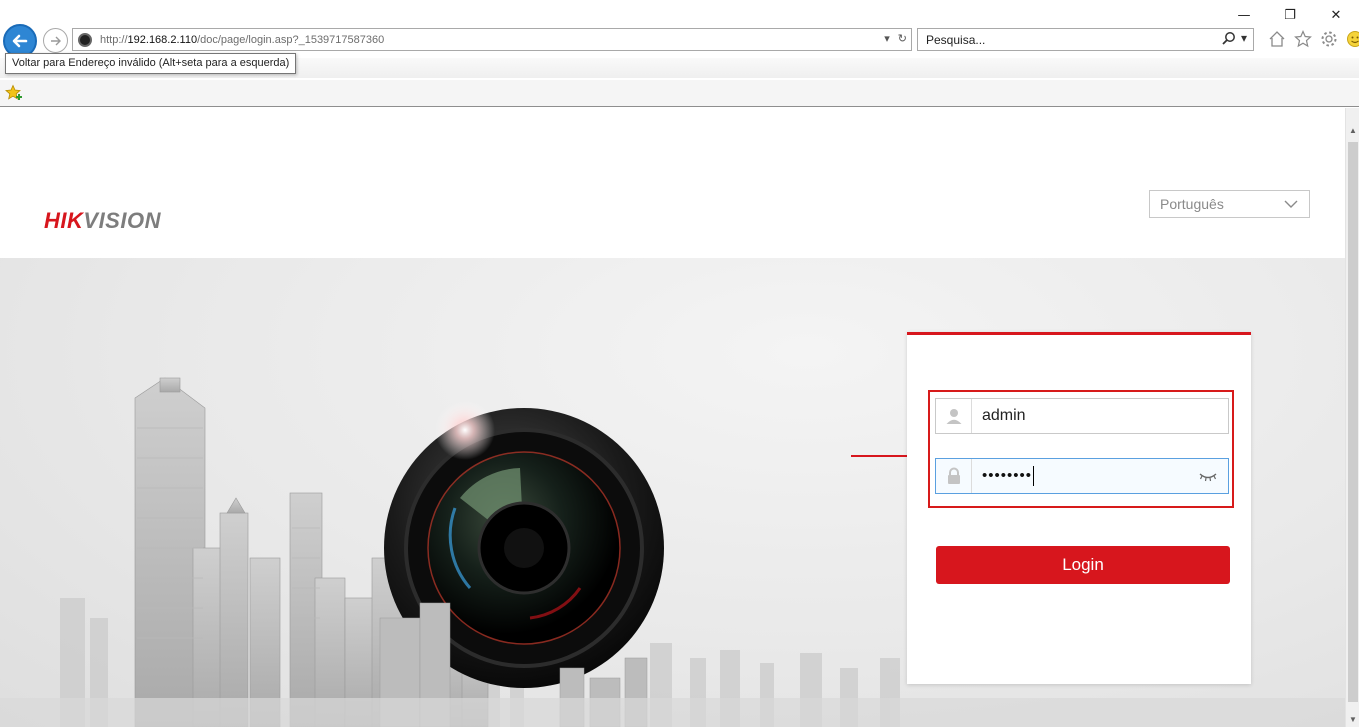 Image resolution: width=1359 pixels, height=727 pixels. What do you see at coordinates (1229, 204) in the screenshot?
I see `language-select: Português` at bounding box center [1229, 204].